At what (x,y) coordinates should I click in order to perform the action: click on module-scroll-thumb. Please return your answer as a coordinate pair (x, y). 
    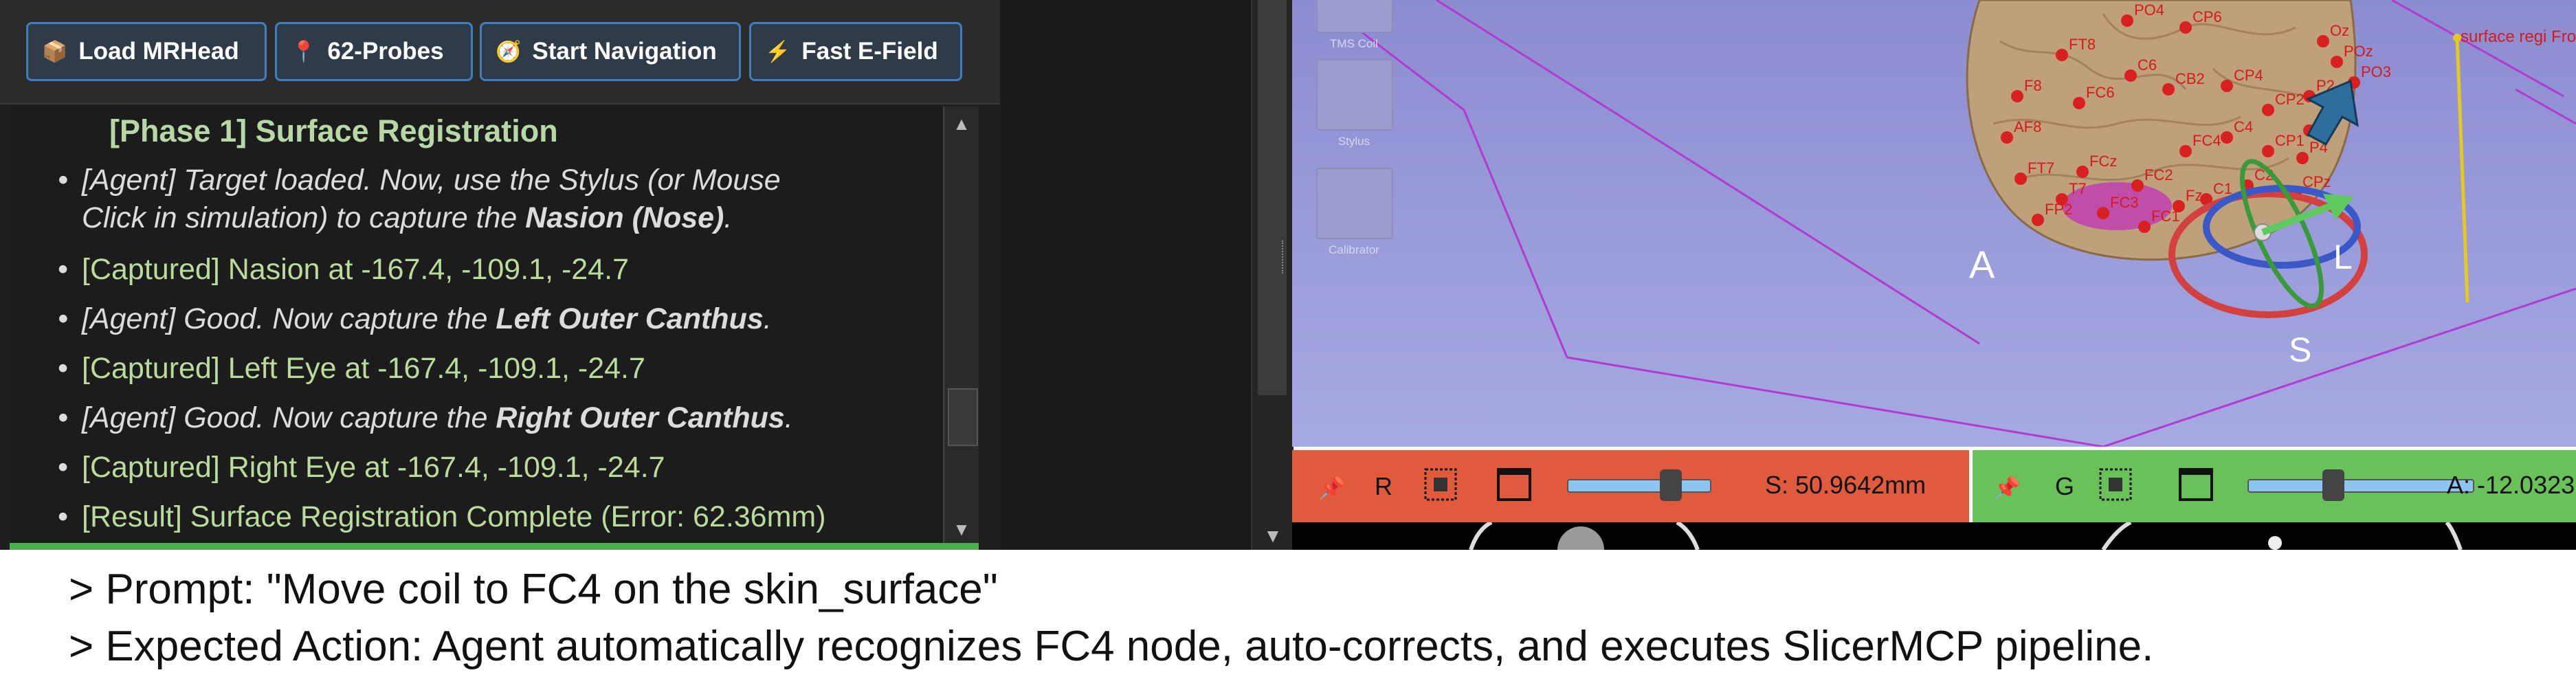
    Looking at the image, I should click on (1272, 197).